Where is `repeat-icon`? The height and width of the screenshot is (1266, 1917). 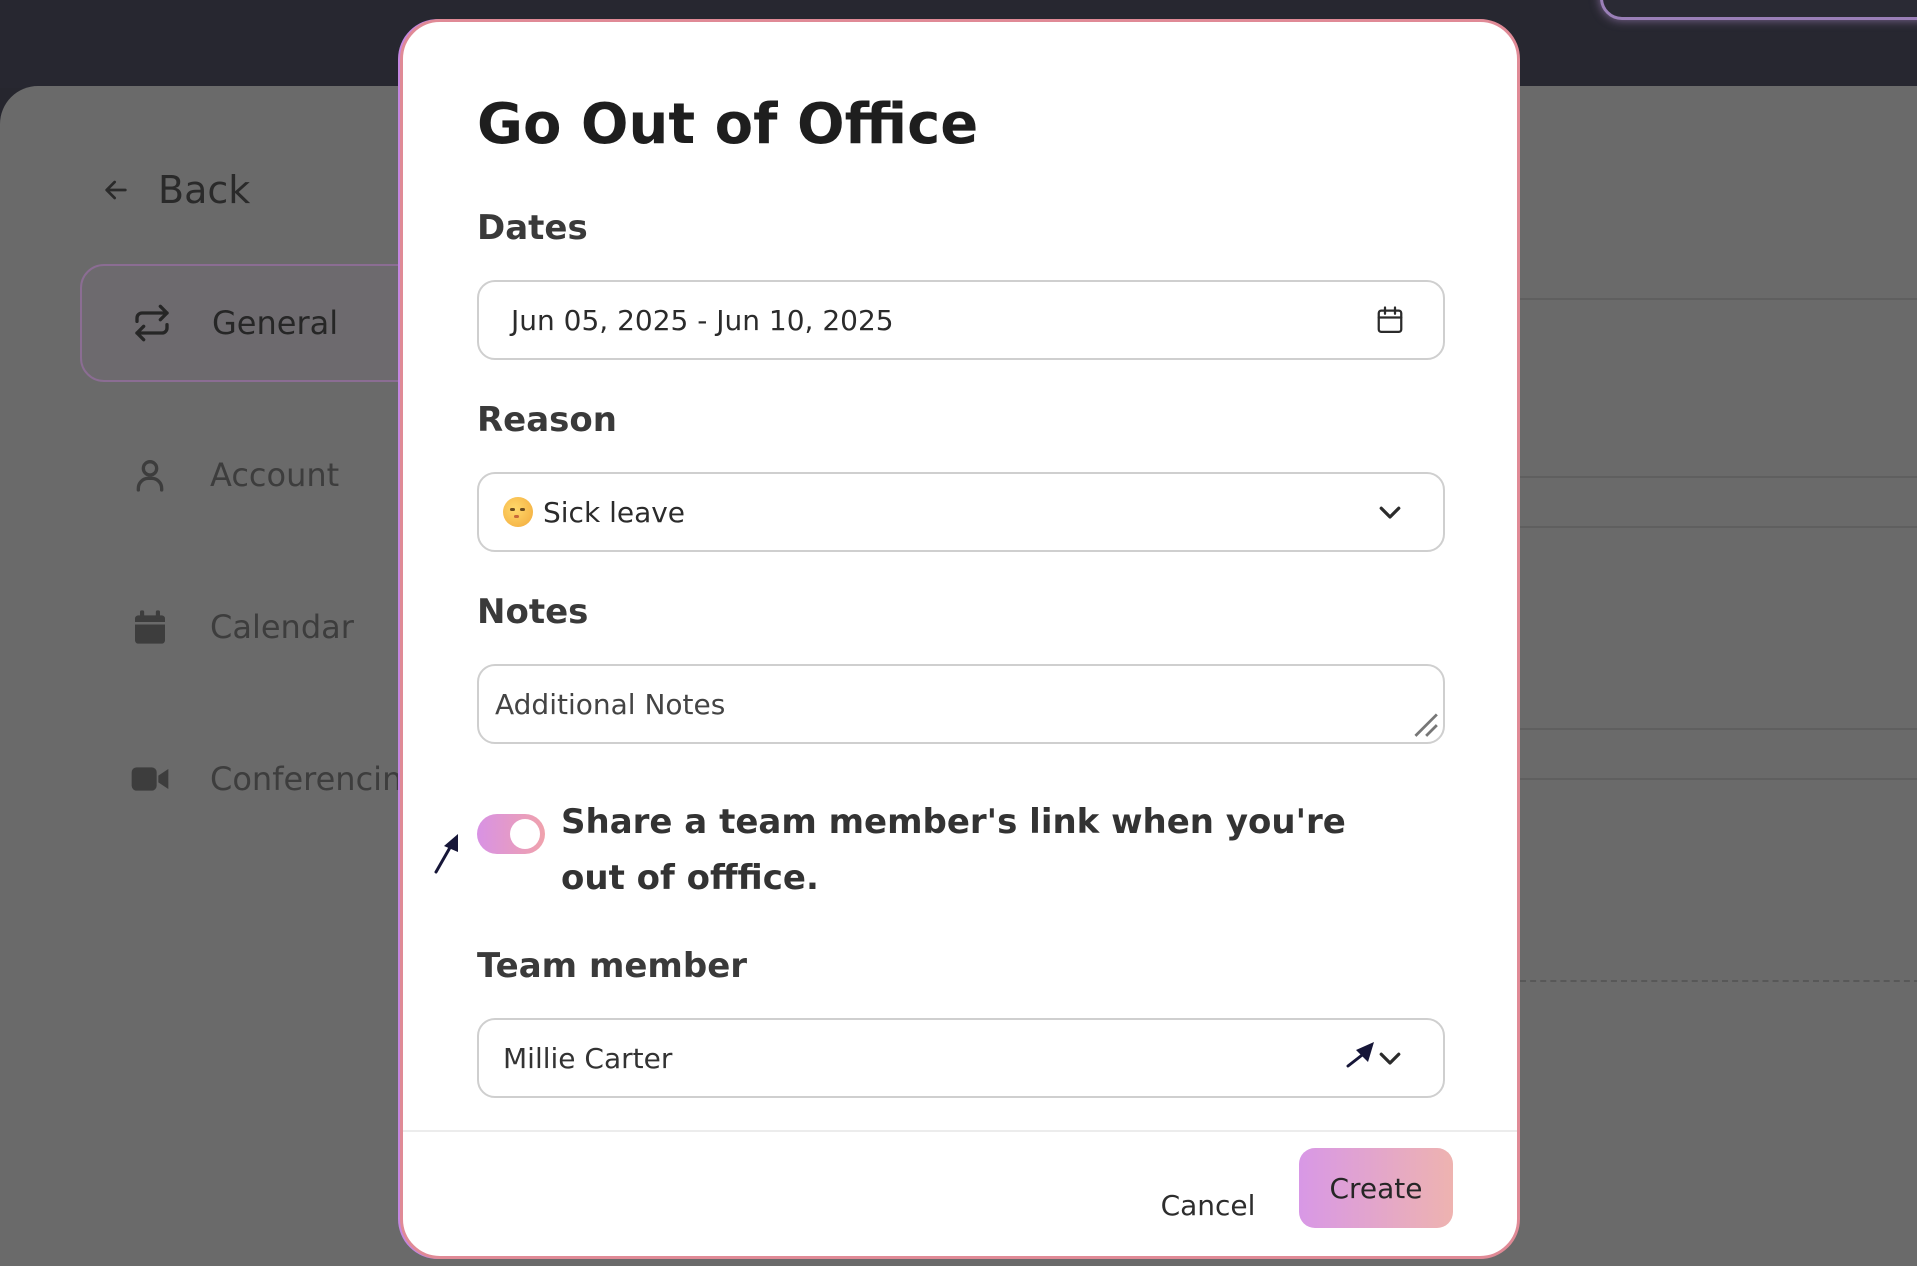 repeat-icon is located at coordinates (152, 323).